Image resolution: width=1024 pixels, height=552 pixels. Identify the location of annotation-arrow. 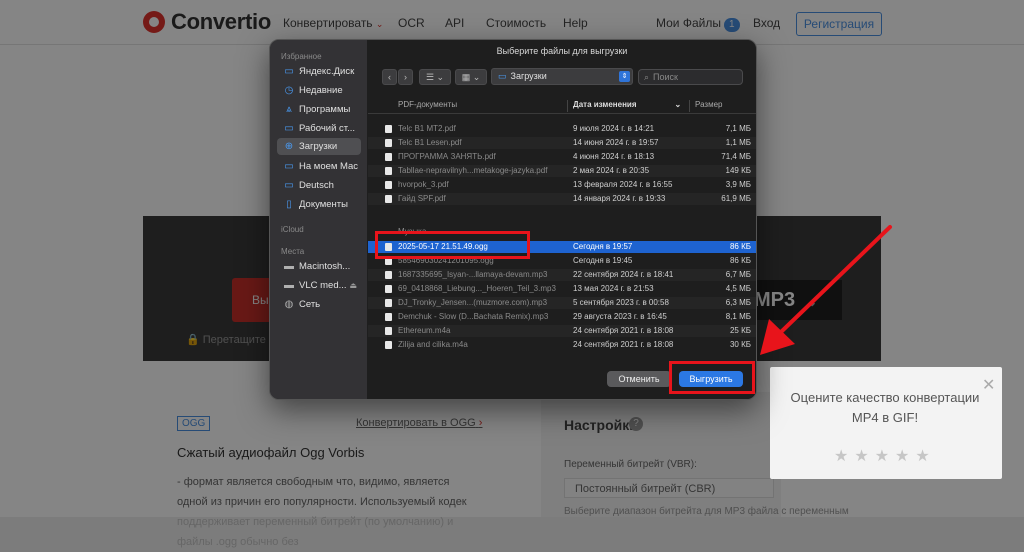
(826, 290).